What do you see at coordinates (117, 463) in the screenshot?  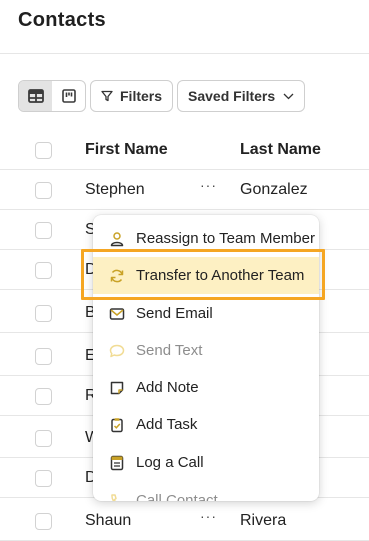 I see `call-log-icon` at bounding box center [117, 463].